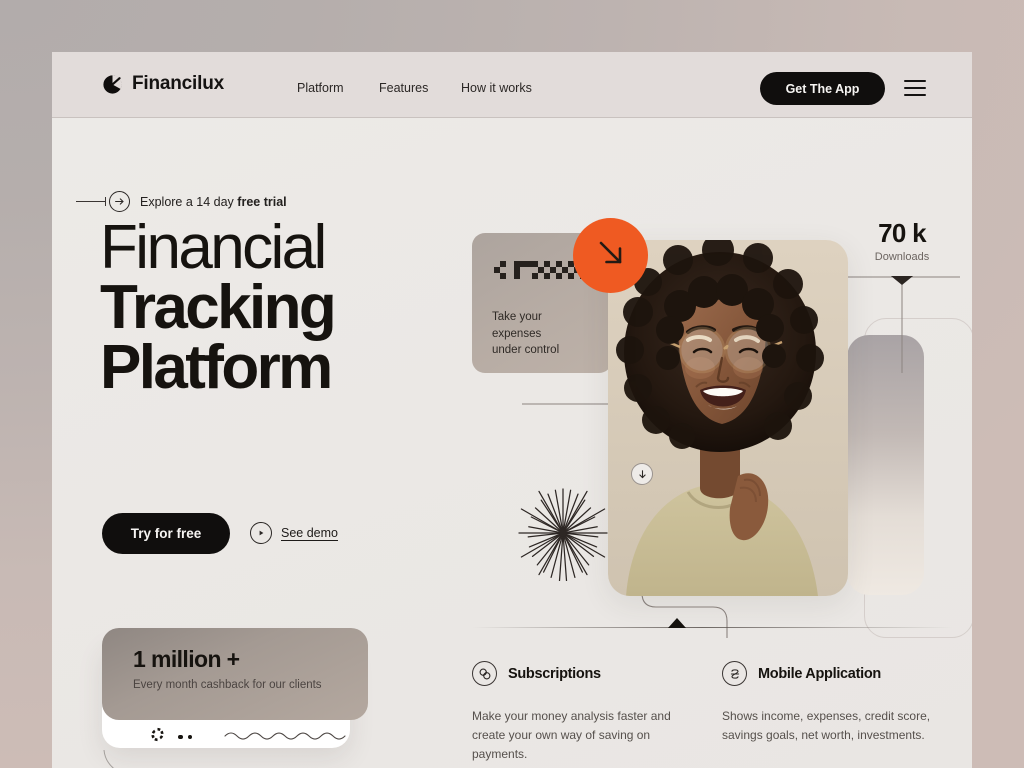  Describe the element at coordinates (218, 308) in the screenshot. I see `headline-line-2: Tracking` at that location.